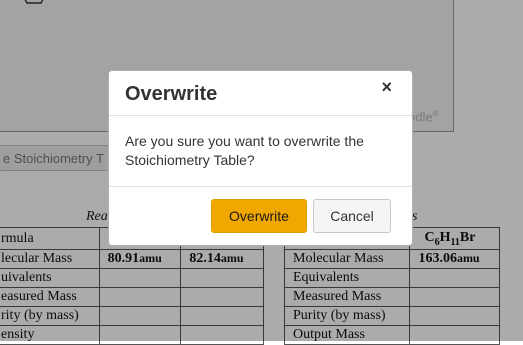 This screenshot has height=345, width=523. What do you see at coordinates (386, 87) in the screenshot?
I see `close-icon: ×` at bounding box center [386, 87].